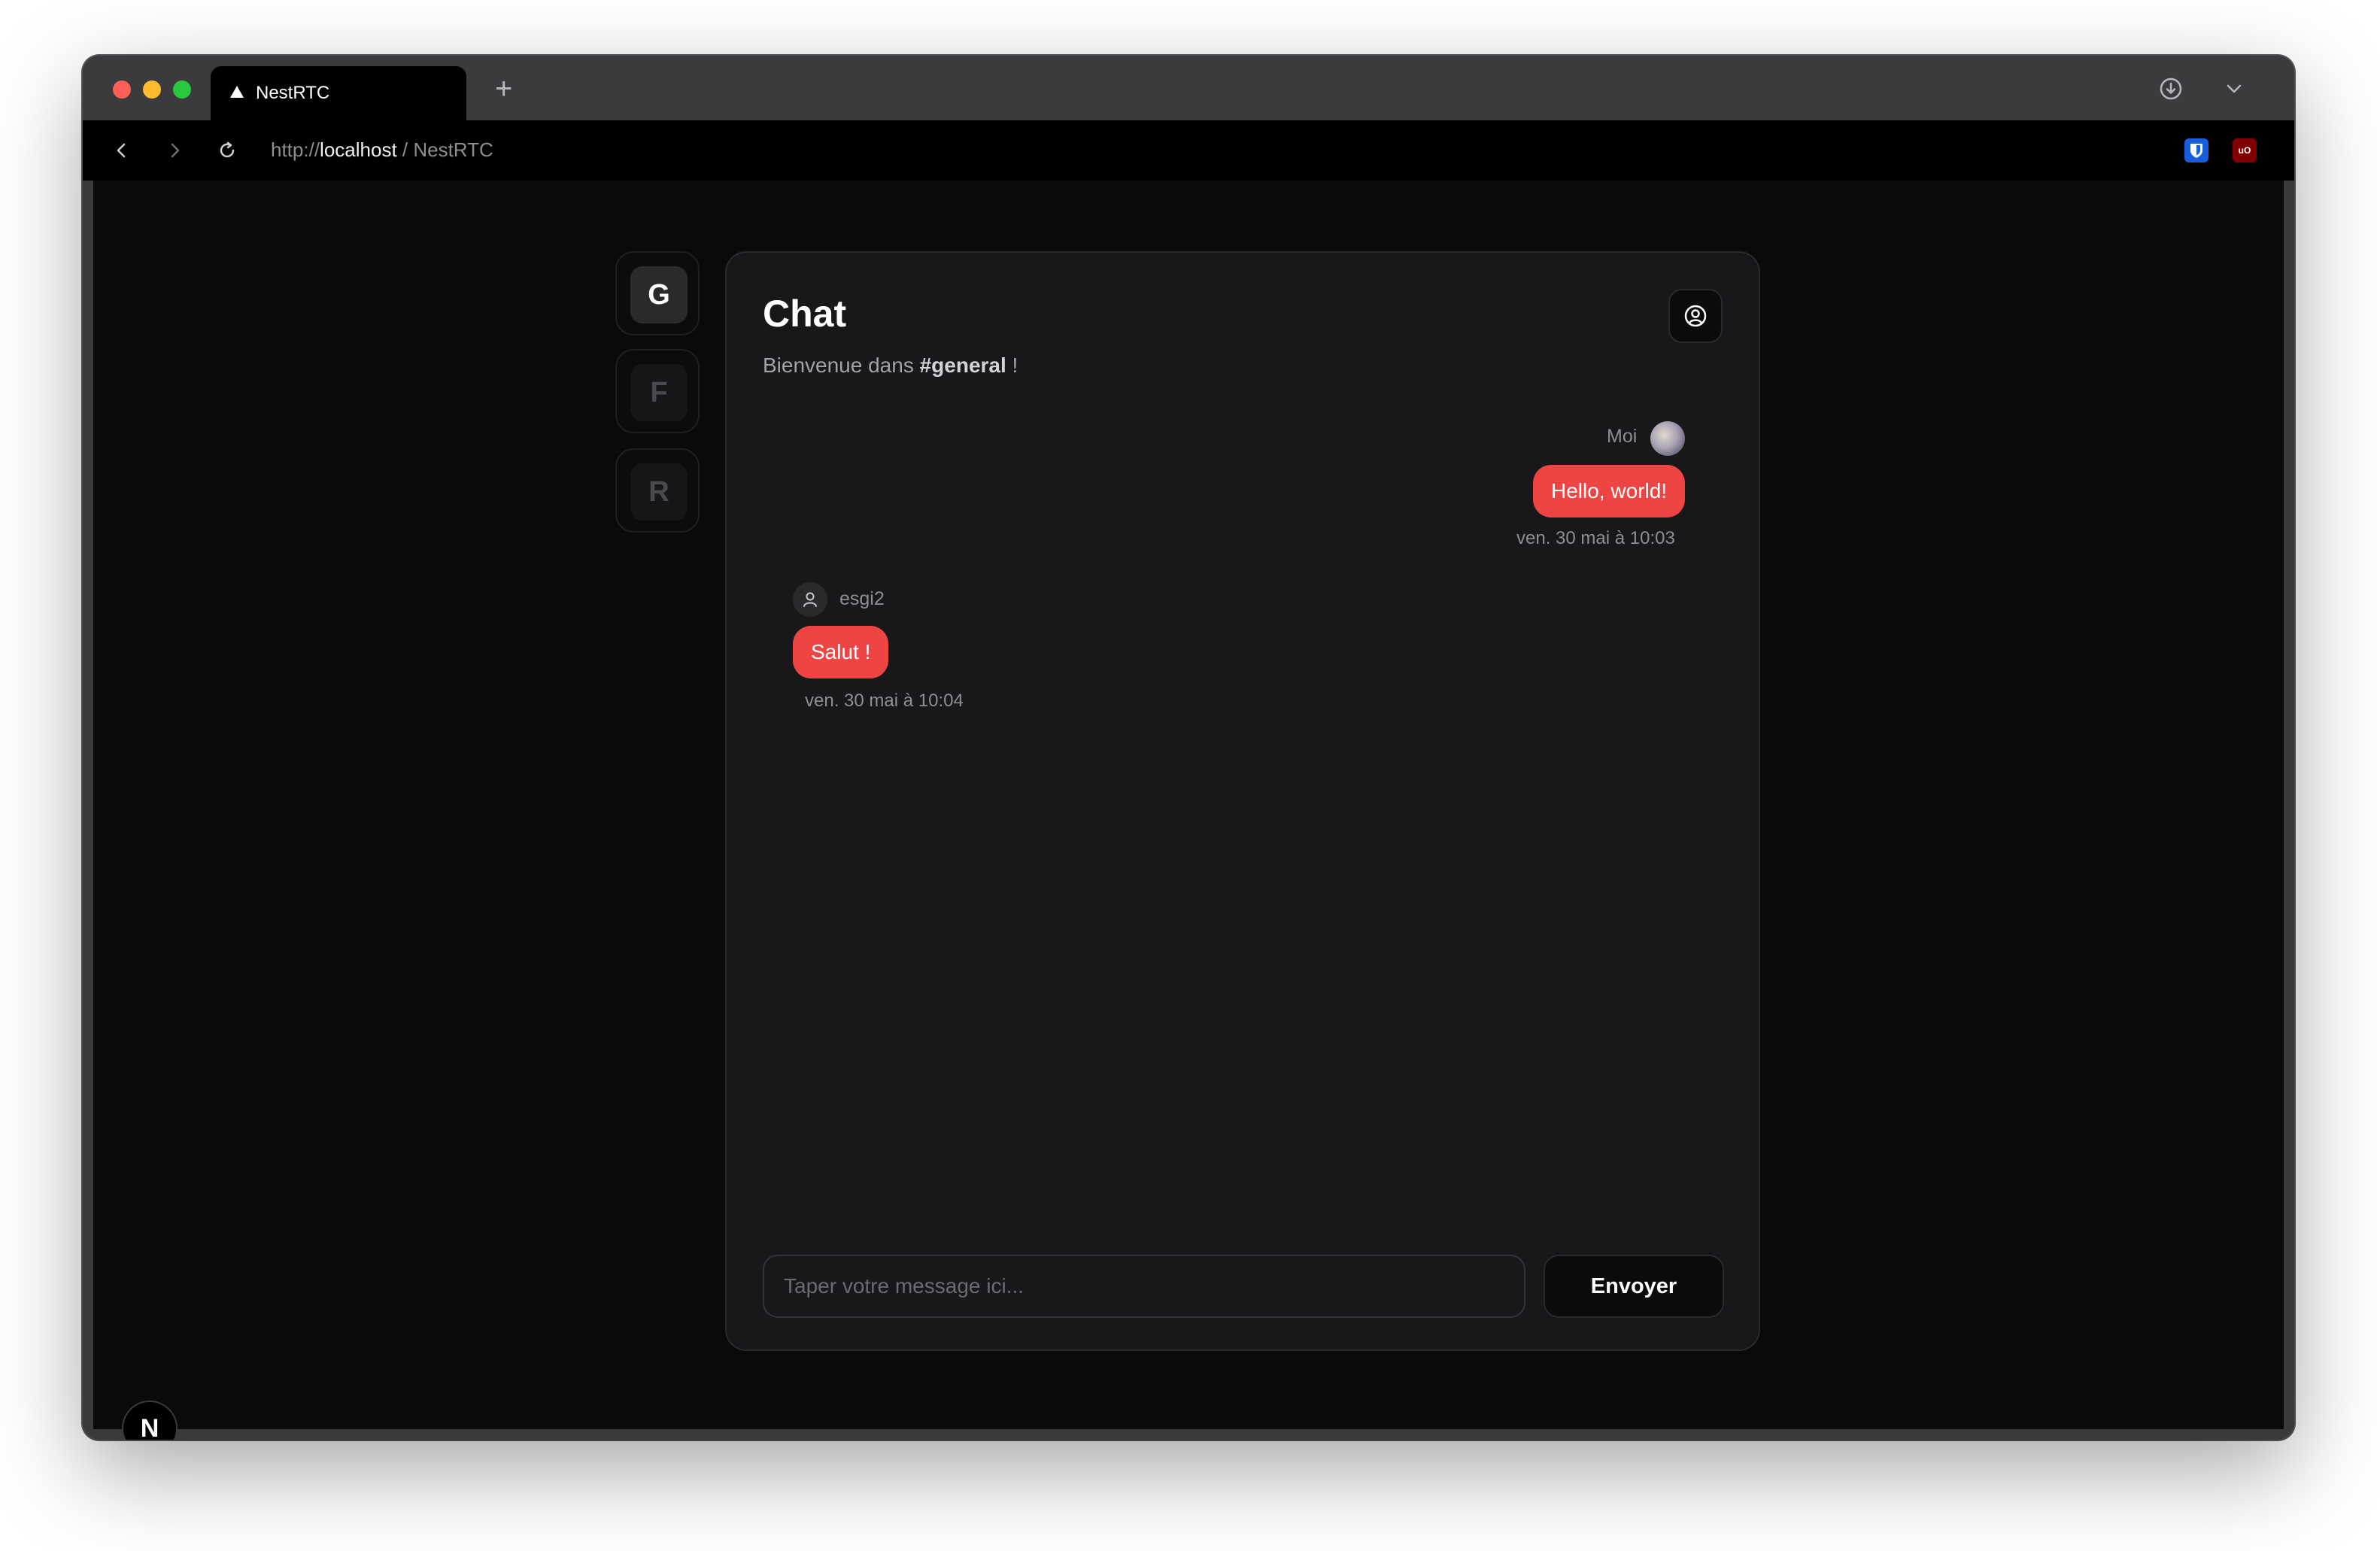  I want to click on welcome-prefix: Bienvenue dans, so click(841, 365).